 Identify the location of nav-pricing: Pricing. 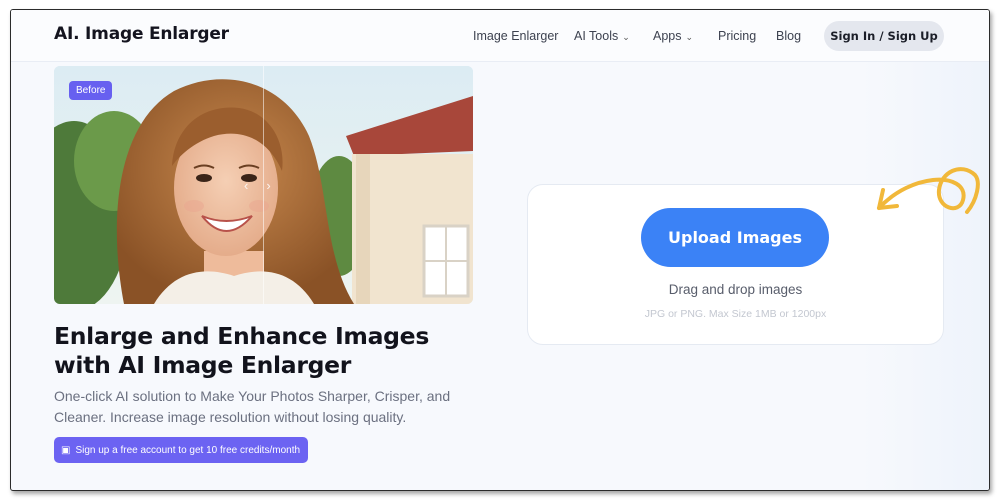
(737, 36).